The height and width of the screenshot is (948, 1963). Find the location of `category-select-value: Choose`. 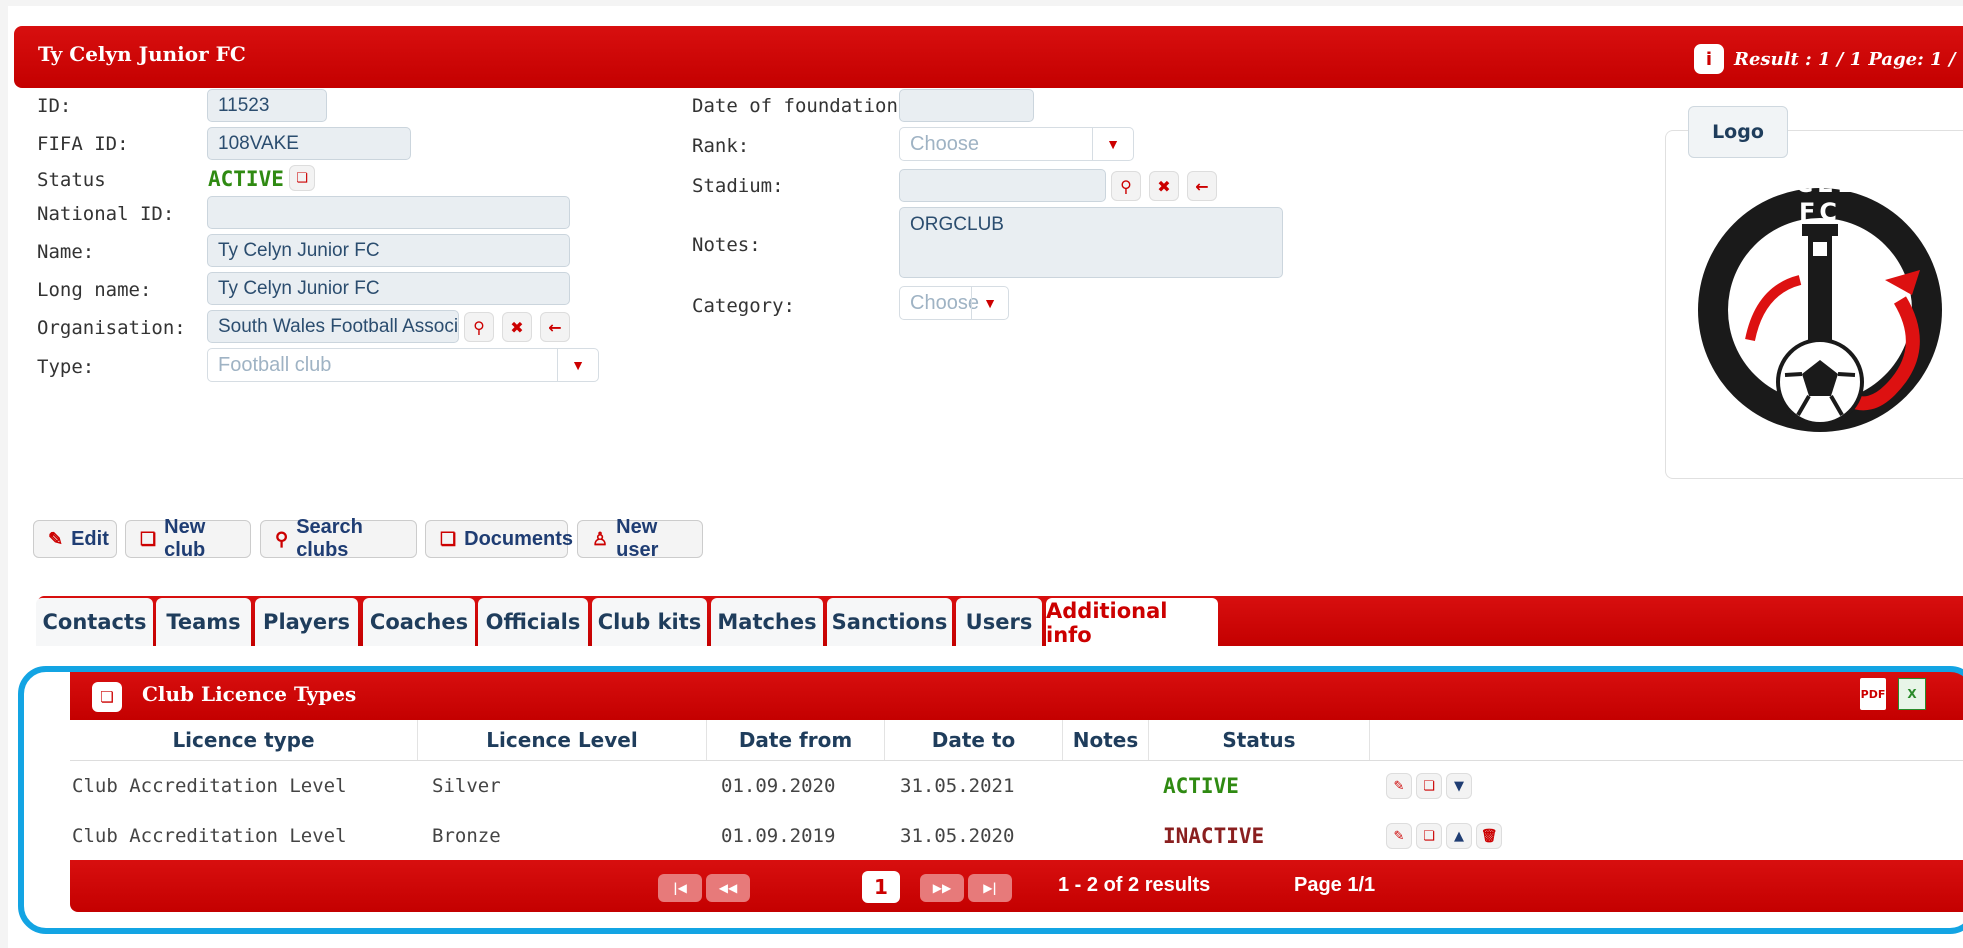

category-select-value: Choose is located at coordinates (944, 302).